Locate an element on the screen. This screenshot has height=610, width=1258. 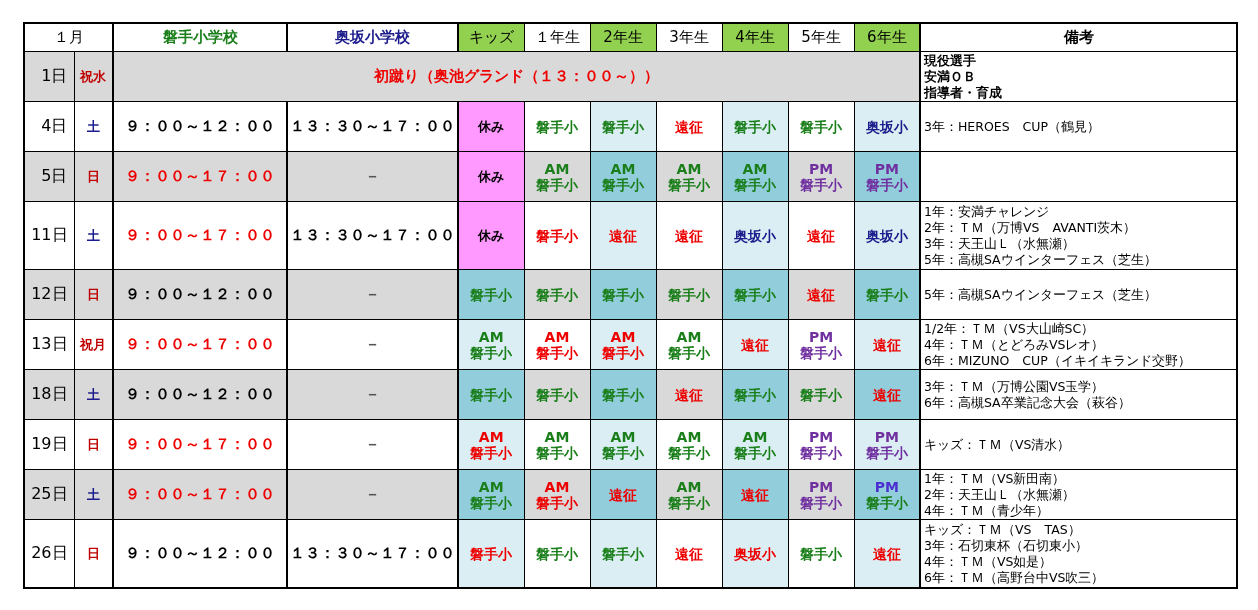
column-header: 3年生 is located at coordinates (689, 37).